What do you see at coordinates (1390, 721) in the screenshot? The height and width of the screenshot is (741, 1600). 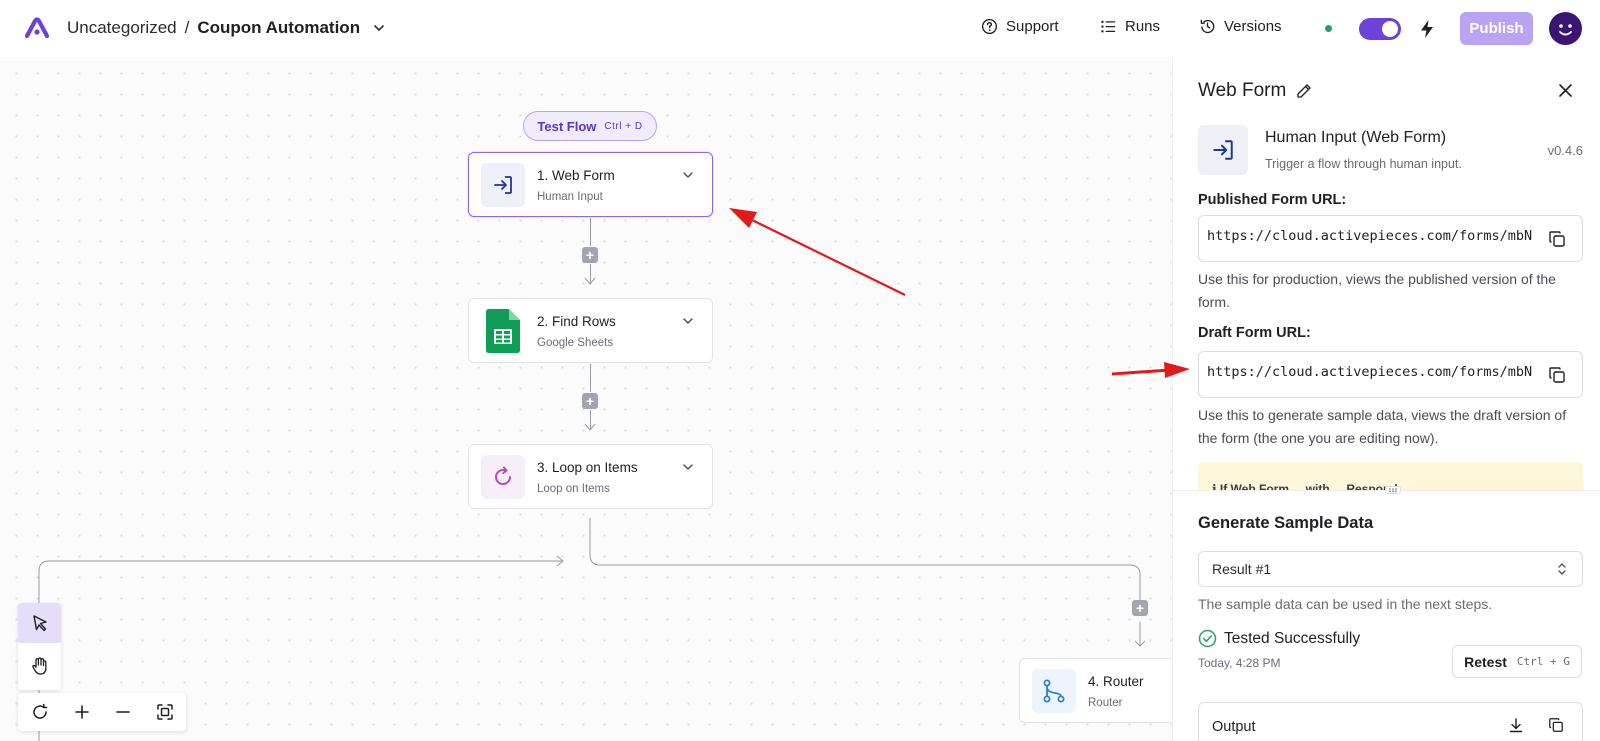 I see `output-section: Output` at bounding box center [1390, 721].